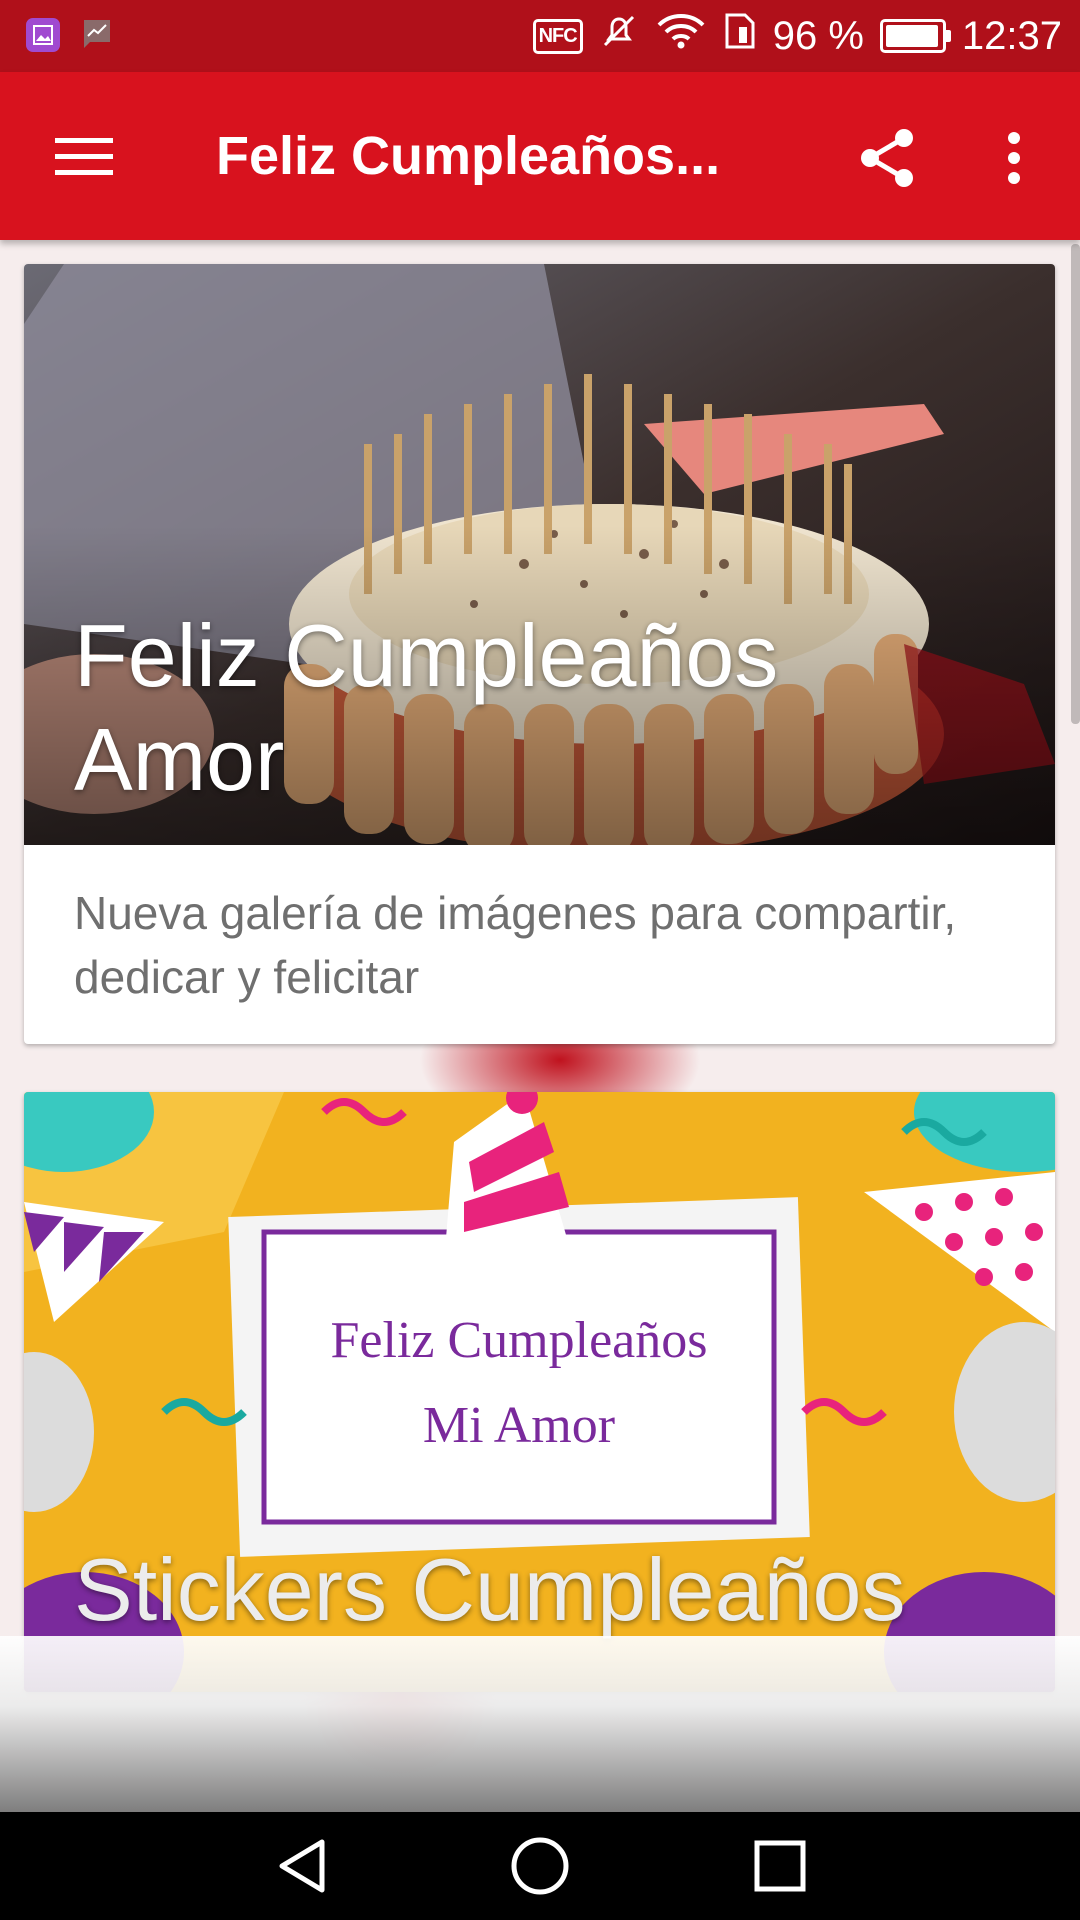  I want to click on more-vert-icon, so click(1014, 158).